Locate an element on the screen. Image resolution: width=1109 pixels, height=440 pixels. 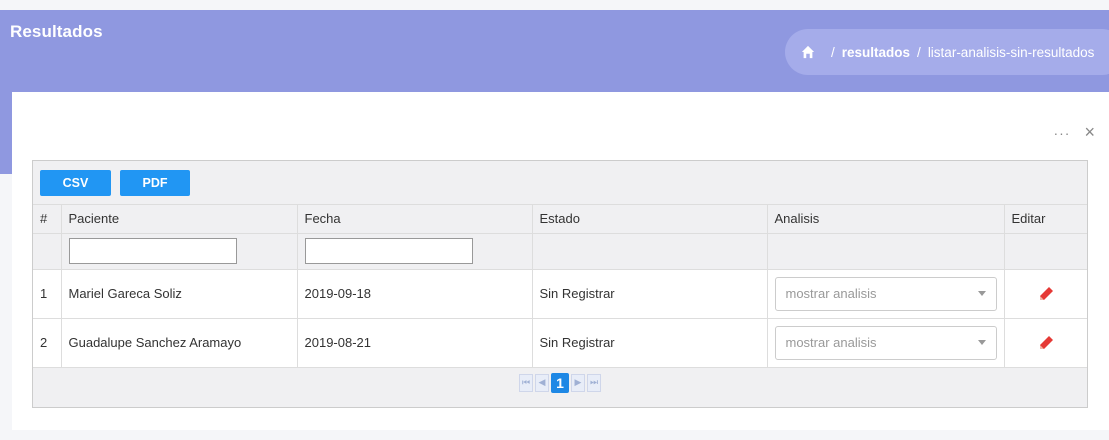
filter-row is located at coordinates (560, 251).